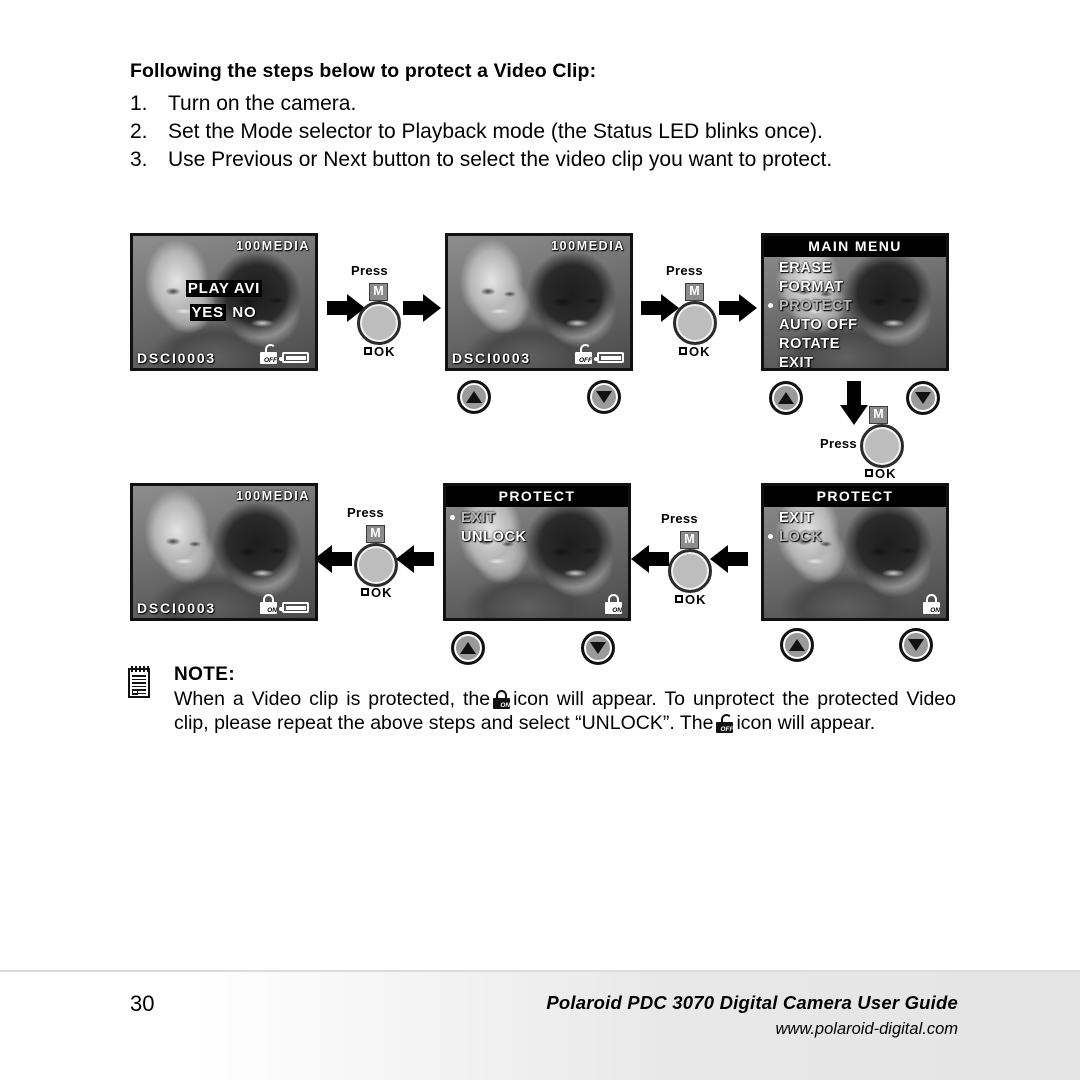 The height and width of the screenshot is (1080, 1080). I want to click on menu-item-label: UNLOCK, so click(494, 536).